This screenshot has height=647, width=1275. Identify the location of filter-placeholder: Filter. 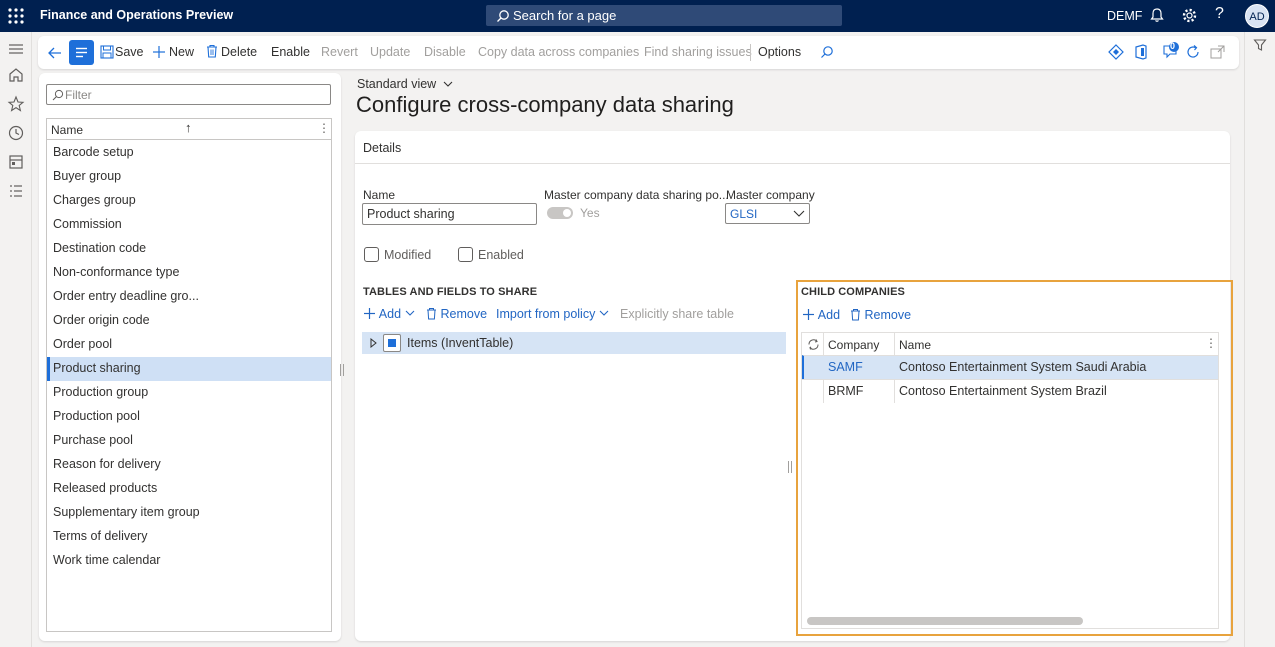
(78, 95).